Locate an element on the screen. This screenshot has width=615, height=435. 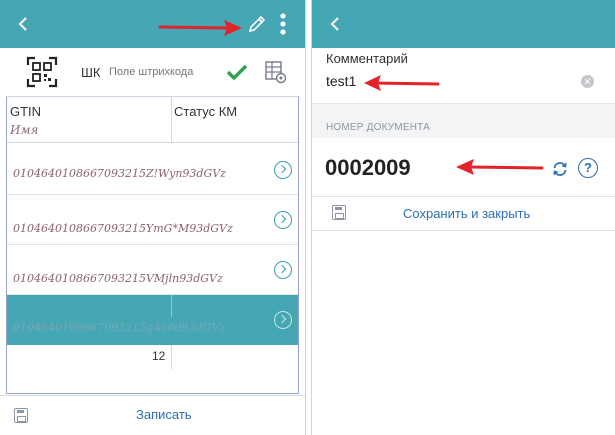
qr-scan-icon is located at coordinates (42, 72).